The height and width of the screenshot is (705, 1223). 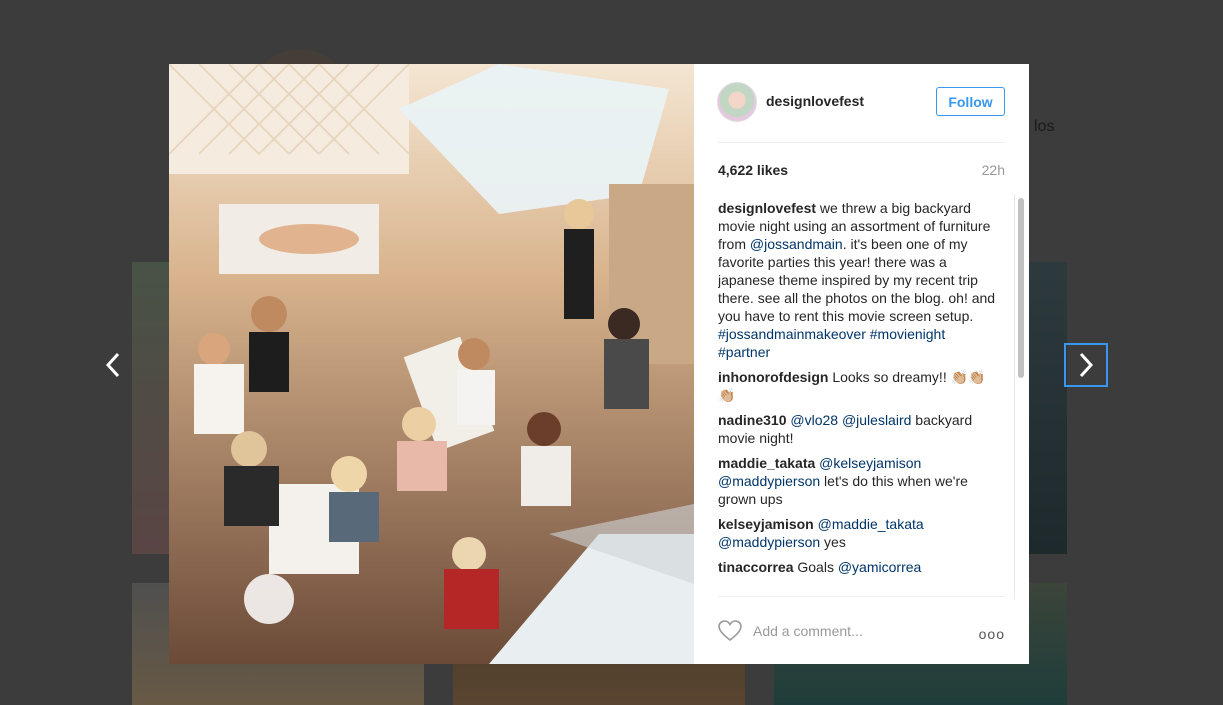 What do you see at coordinates (755, 567) in the screenshot?
I see `comment-username: tinaccorrea` at bounding box center [755, 567].